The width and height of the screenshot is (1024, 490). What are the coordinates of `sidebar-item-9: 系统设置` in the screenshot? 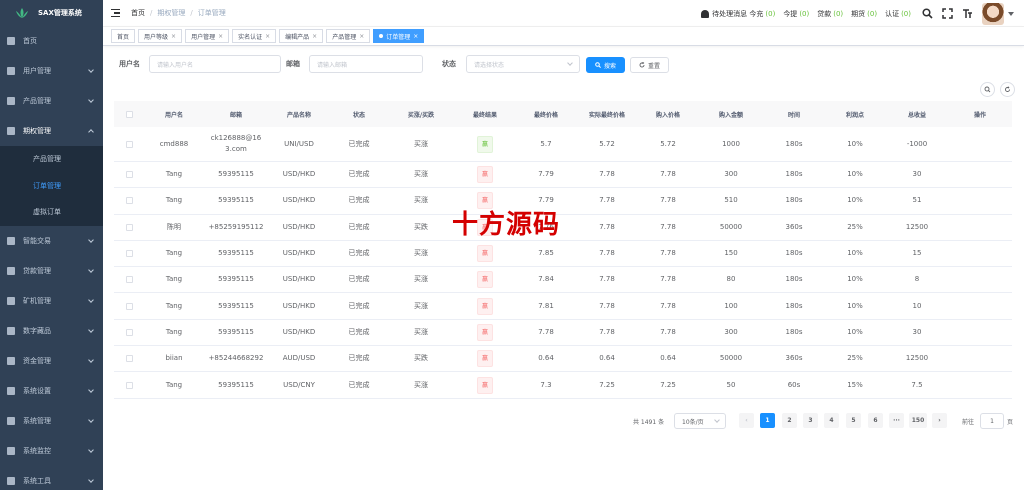 It's located at (51, 391).